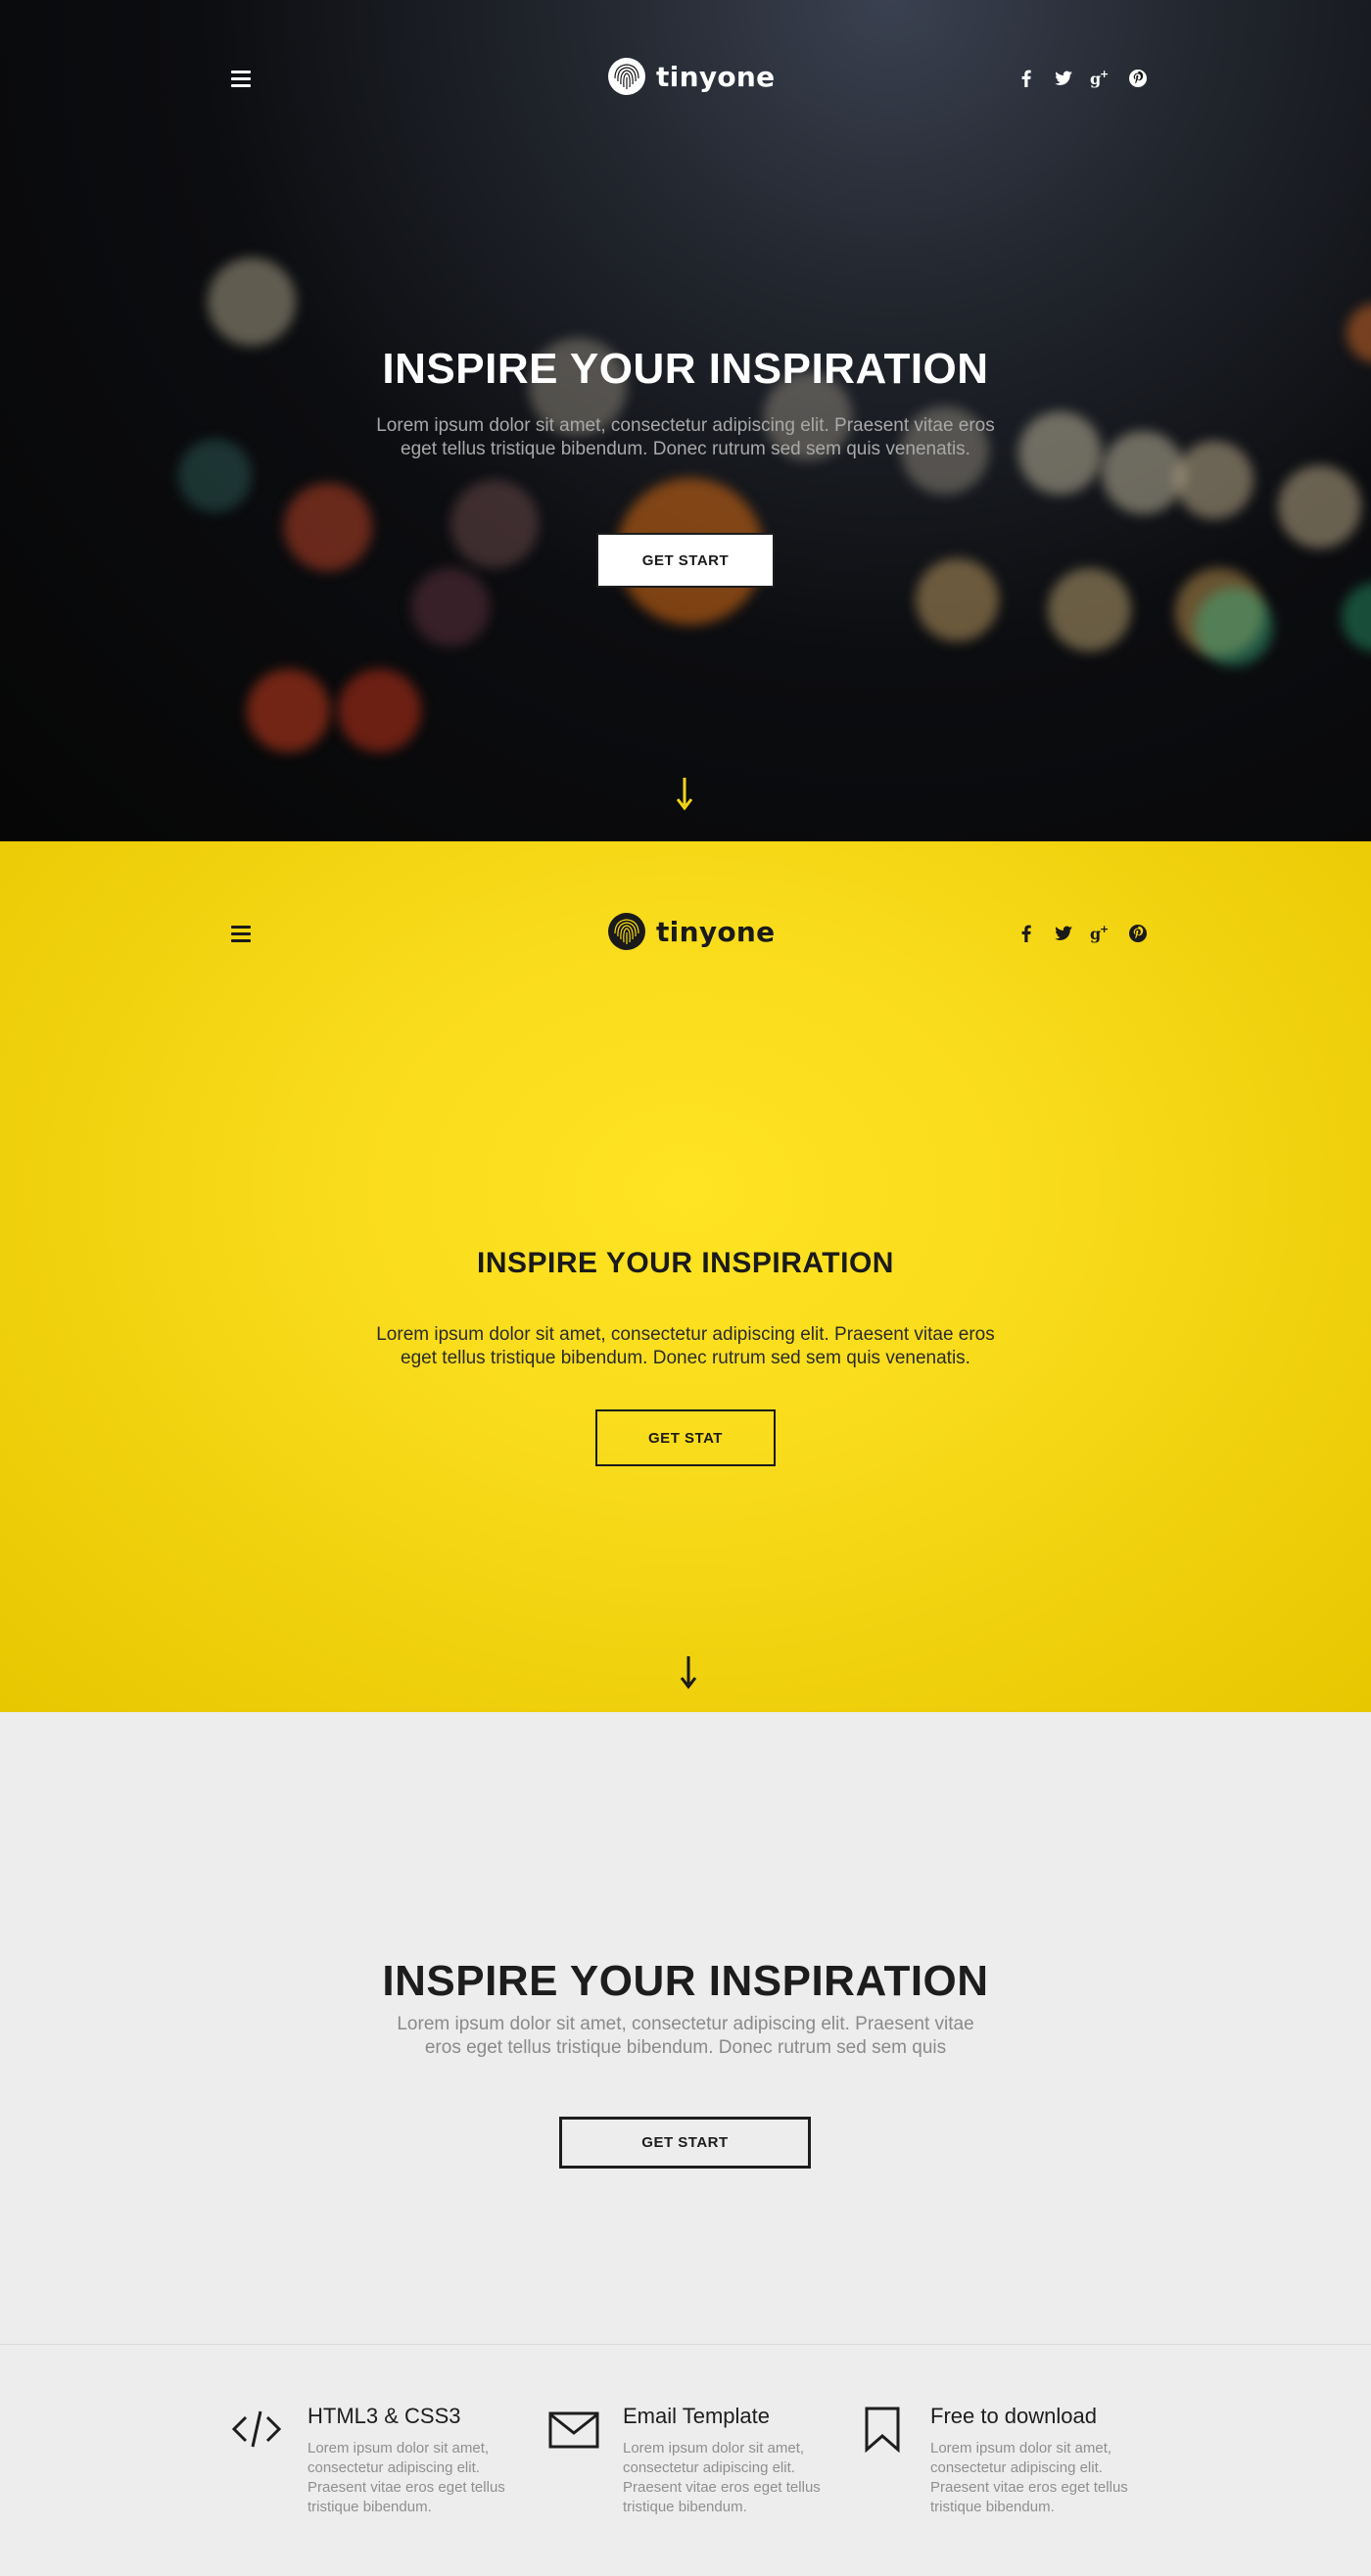 This screenshot has width=1371, height=2576. Describe the element at coordinates (696, 2416) in the screenshot. I see `feature-title: Email Template` at that location.